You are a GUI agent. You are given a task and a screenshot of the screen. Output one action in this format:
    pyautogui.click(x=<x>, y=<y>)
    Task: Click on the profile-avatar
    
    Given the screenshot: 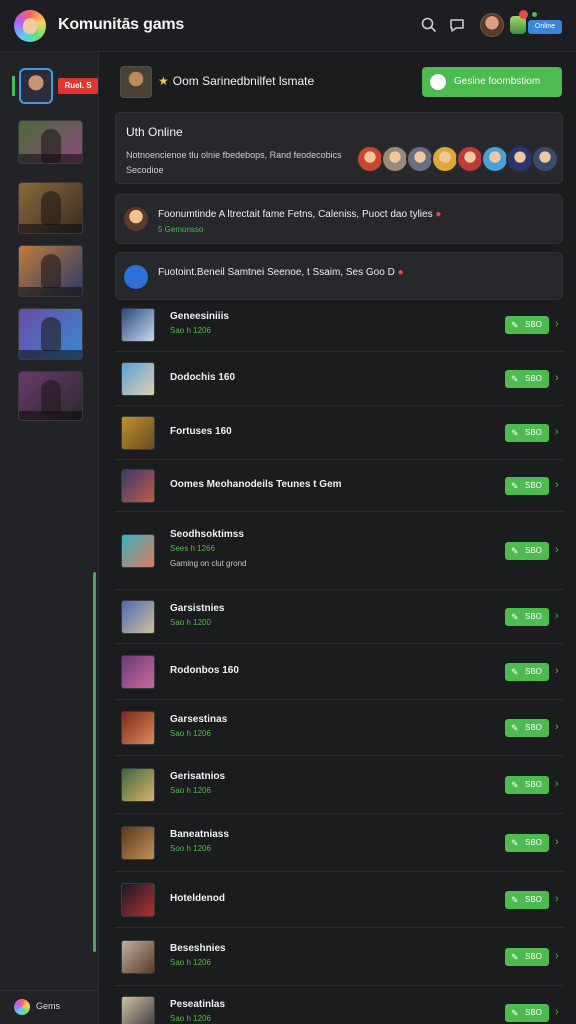 What is the action you would take?
    pyautogui.click(x=136, y=82)
    